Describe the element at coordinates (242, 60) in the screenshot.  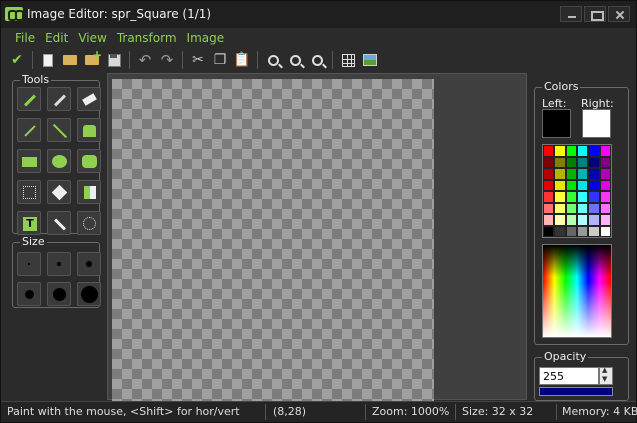
I see `paste-button: 📋` at that location.